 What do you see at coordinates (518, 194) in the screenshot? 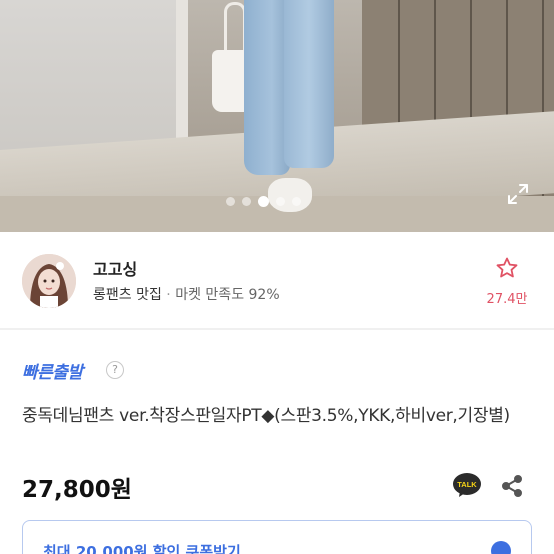
I see `expand-icon` at bounding box center [518, 194].